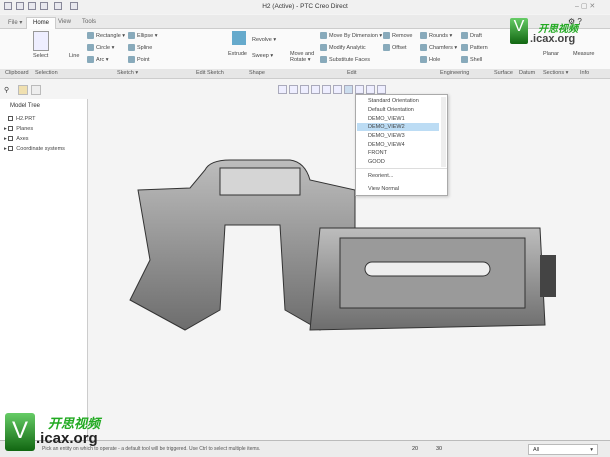 The image size is (610, 457). I want to click on spline-icon, so click(131, 47).